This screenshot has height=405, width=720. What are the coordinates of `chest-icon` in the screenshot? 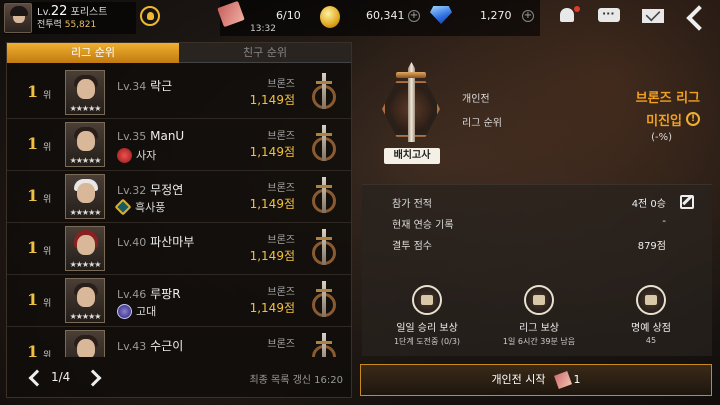 It's located at (539, 300).